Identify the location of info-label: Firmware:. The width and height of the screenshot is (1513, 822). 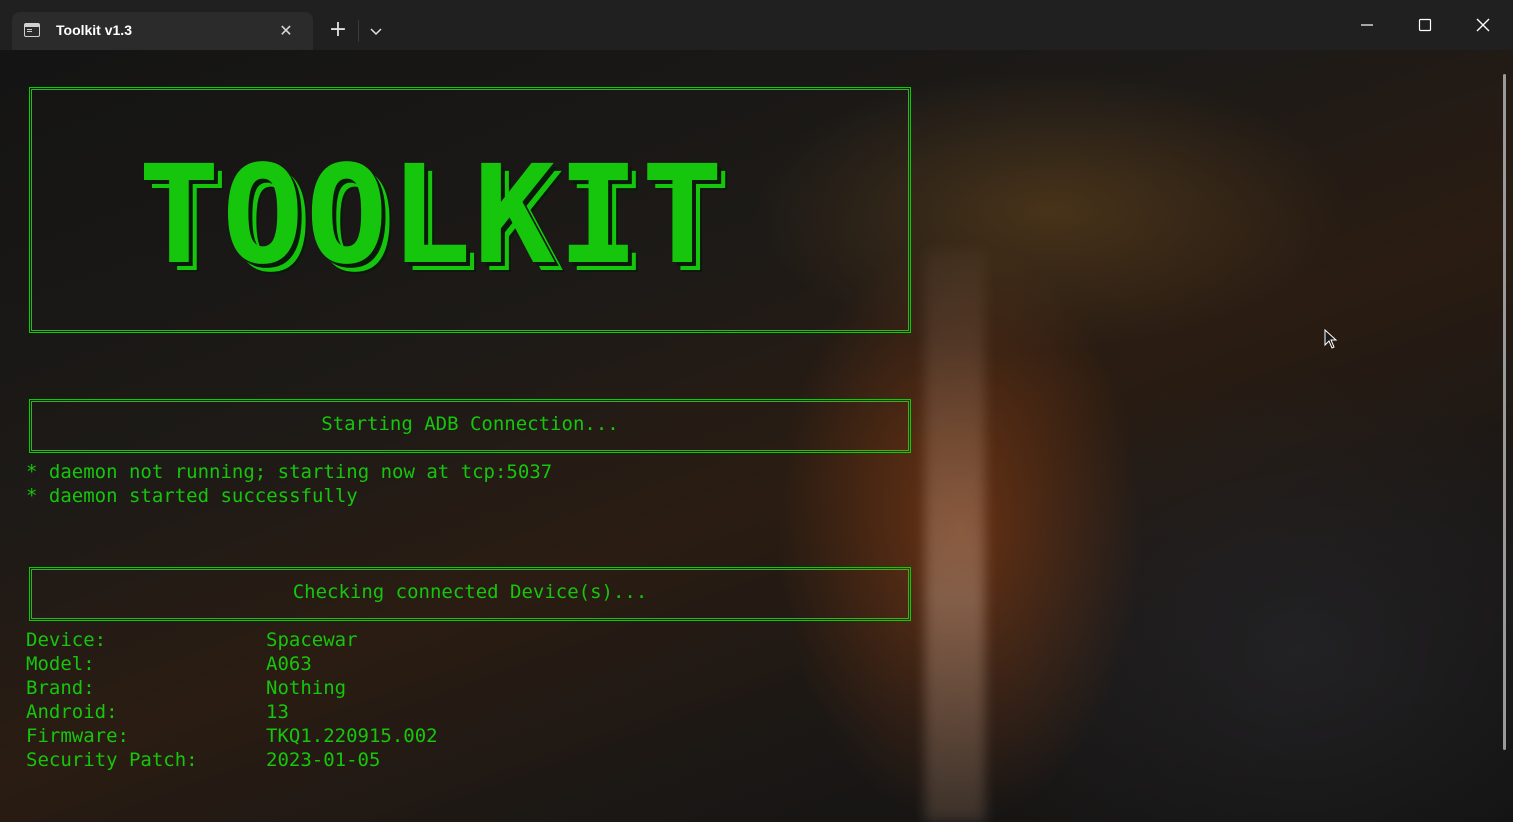
(77, 736).